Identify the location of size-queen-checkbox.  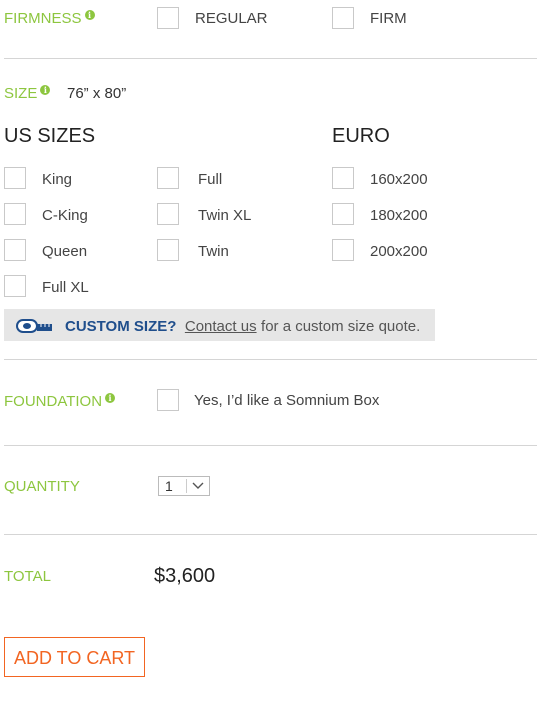
(15, 250).